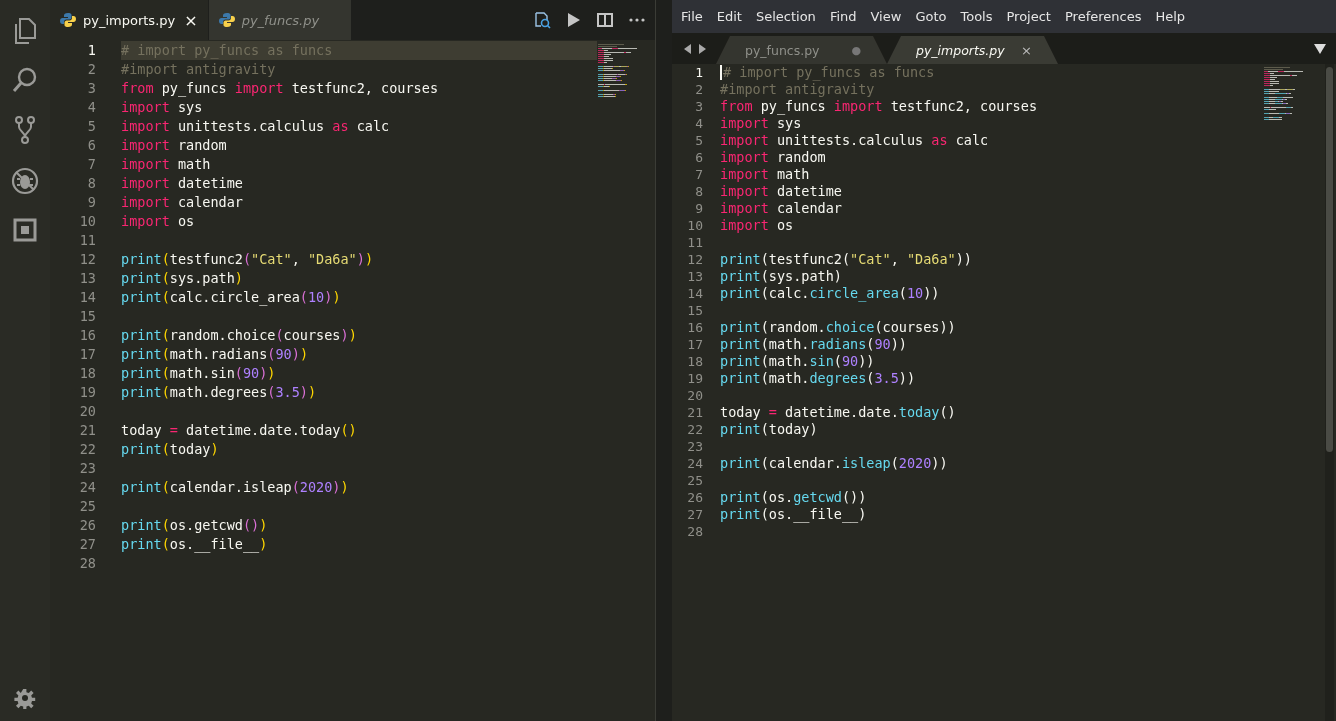  What do you see at coordinates (87, 411) in the screenshot?
I see `line-number: 20` at bounding box center [87, 411].